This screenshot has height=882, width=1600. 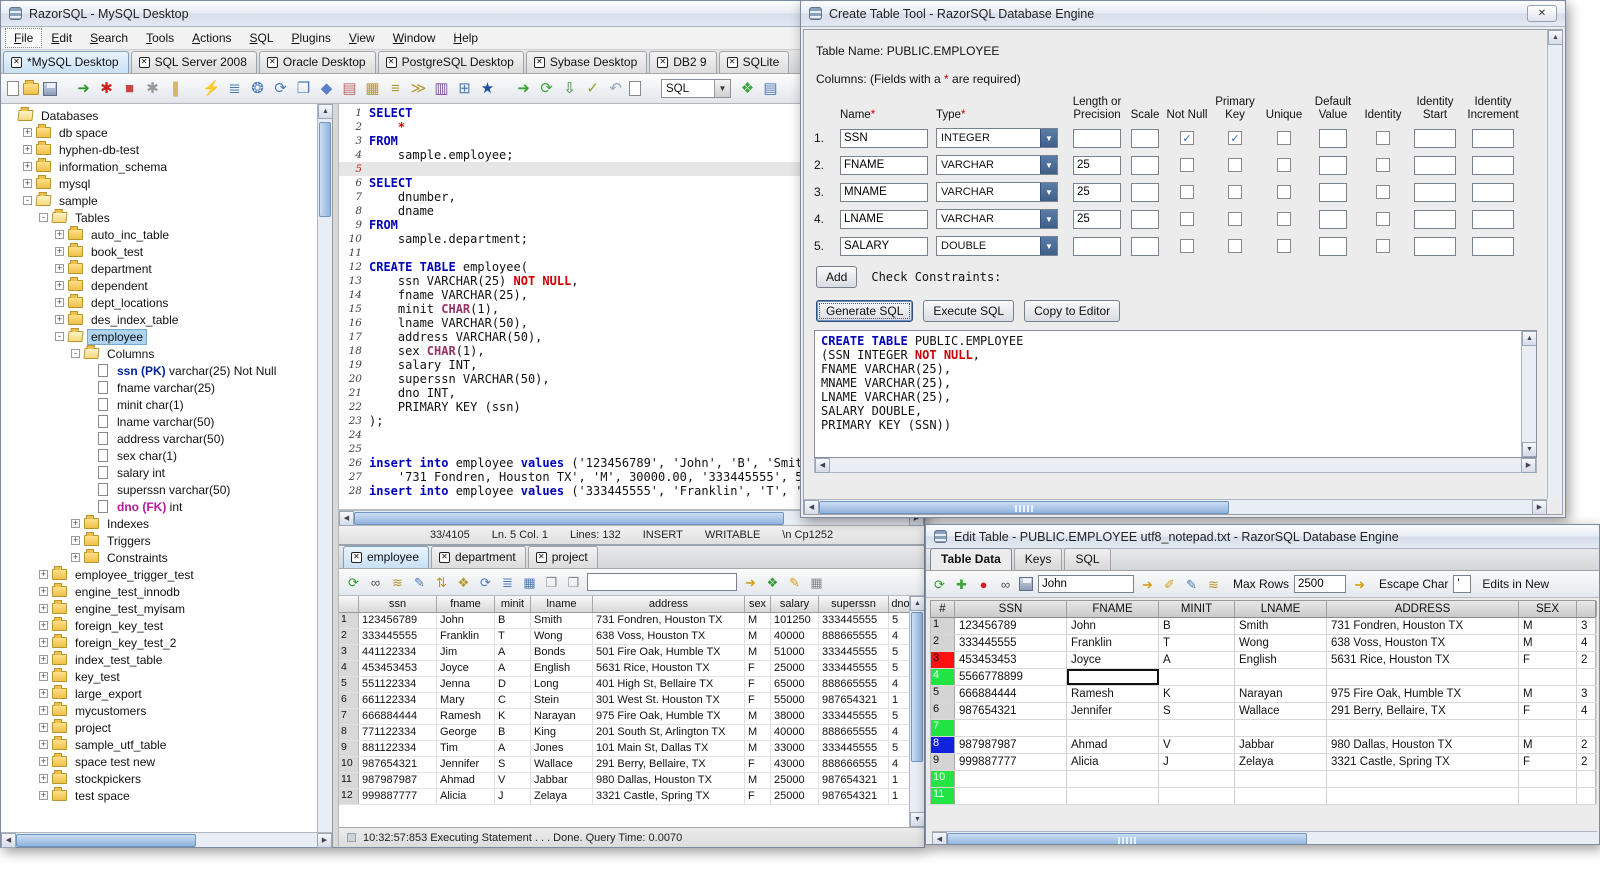 I want to click on cell-fname: Jim, so click(x=466, y=652).